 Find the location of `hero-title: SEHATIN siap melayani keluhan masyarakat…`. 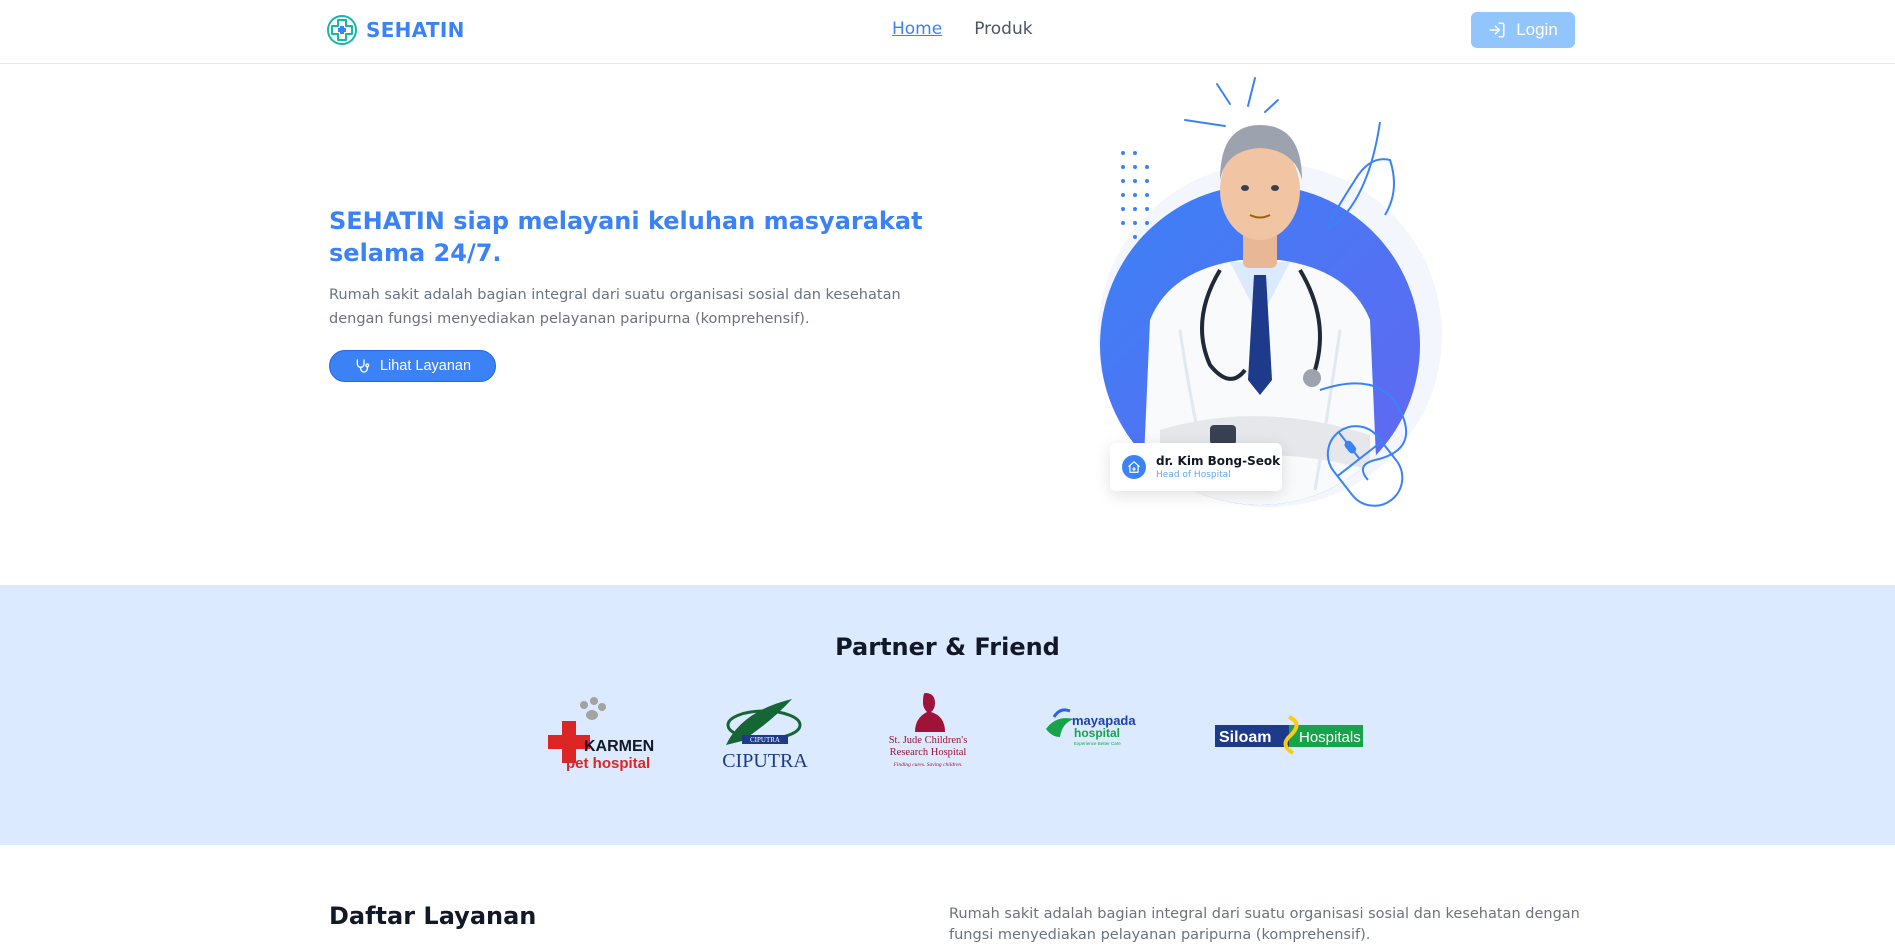

hero-title: SEHATIN siap melayani keluhan masyarakat… is located at coordinates (626, 237).